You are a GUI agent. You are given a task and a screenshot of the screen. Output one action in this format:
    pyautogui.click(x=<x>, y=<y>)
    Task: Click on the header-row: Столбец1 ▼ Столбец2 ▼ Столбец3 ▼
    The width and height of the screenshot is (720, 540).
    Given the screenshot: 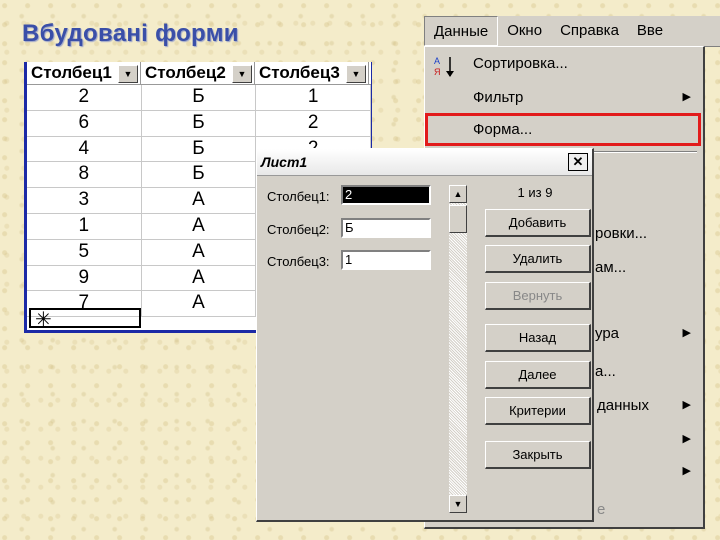 What is the action you would take?
    pyautogui.click(x=199, y=73)
    